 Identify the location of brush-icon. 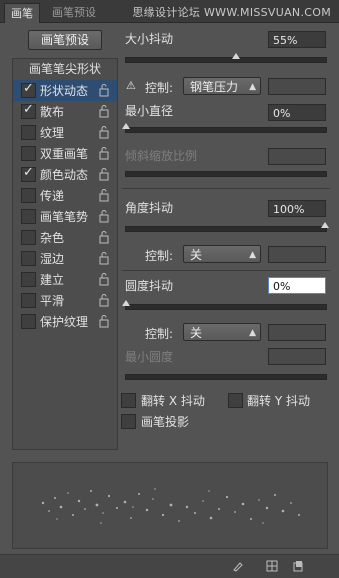
(238, 566).